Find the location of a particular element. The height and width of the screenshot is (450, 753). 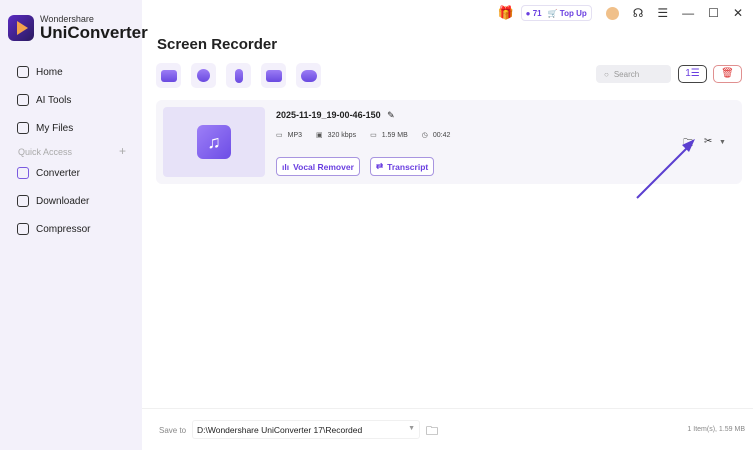

annotation-arrow is located at coordinates (665, 169).